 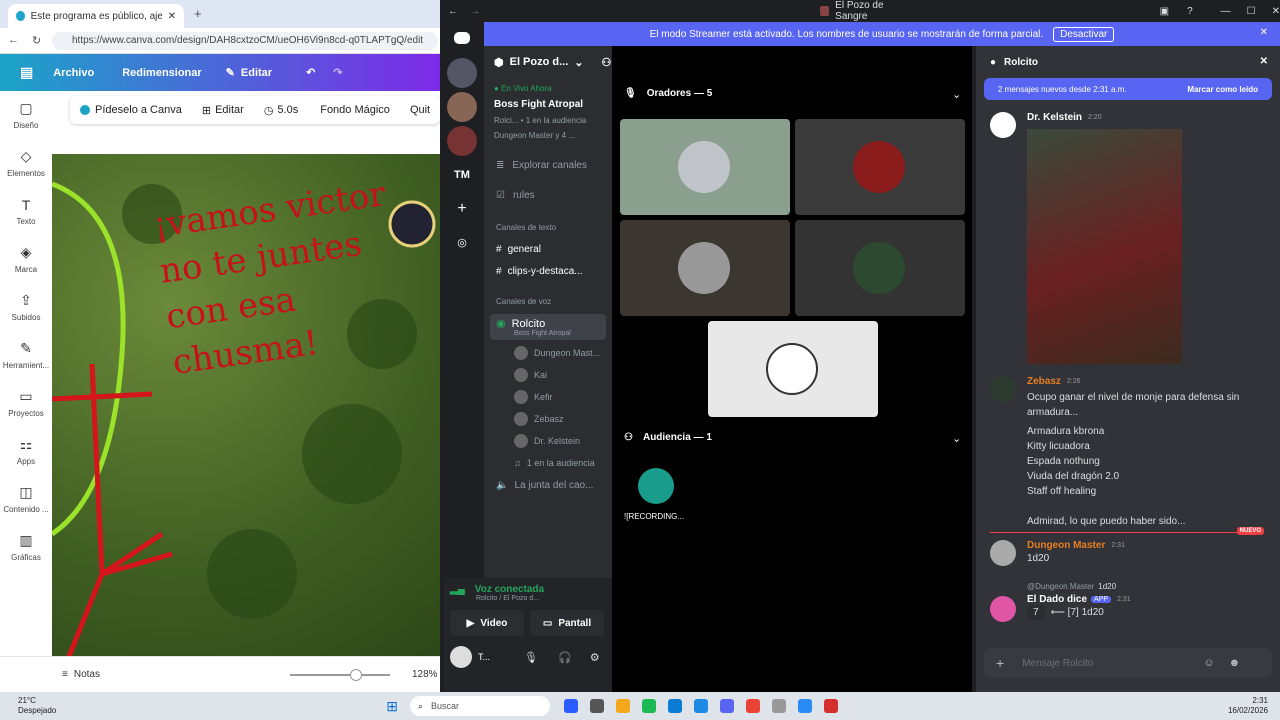 I want to click on resize-button: Redimensionar, so click(x=161, y=73).